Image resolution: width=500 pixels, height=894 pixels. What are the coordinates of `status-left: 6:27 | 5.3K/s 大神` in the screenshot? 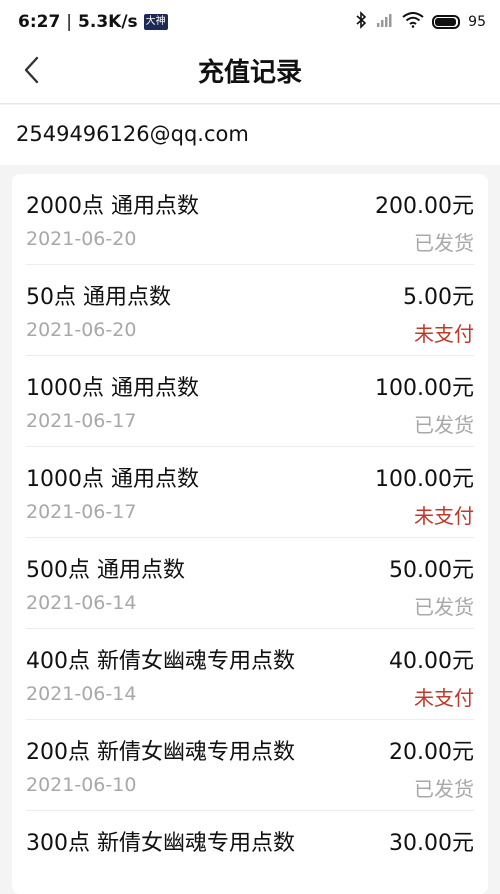 It's located at (93, 22).